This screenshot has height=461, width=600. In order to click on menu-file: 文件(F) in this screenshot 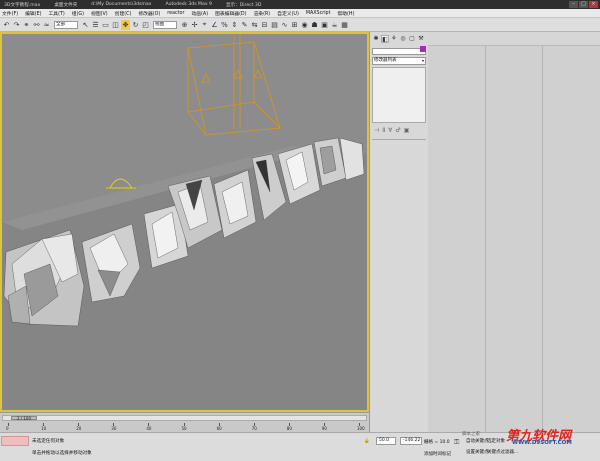, I will do `click(10, 13)`.